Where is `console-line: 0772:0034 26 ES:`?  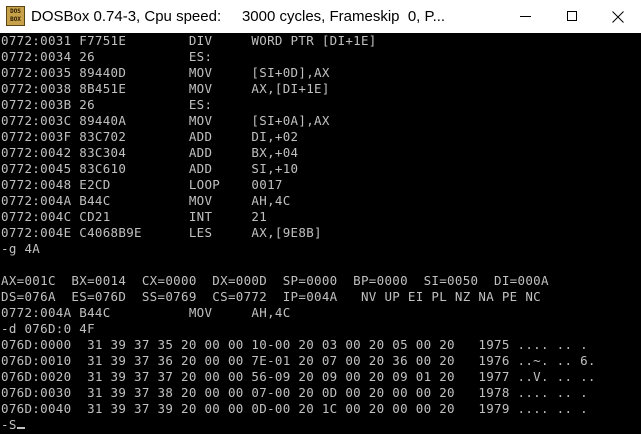
console-line: 0772:0034 26 ES: is located at coordinates (107, 56).